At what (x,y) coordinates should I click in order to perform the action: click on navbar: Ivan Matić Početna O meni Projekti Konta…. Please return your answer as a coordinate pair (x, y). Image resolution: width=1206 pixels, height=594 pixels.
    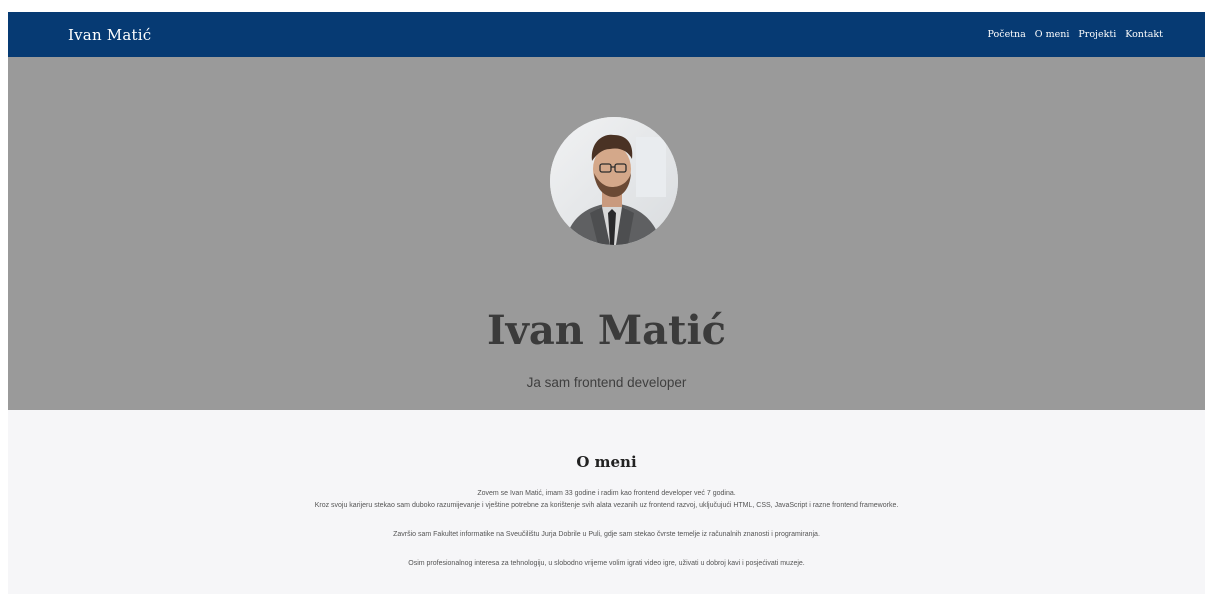
    Looking at the image, I should click on (606, 34).